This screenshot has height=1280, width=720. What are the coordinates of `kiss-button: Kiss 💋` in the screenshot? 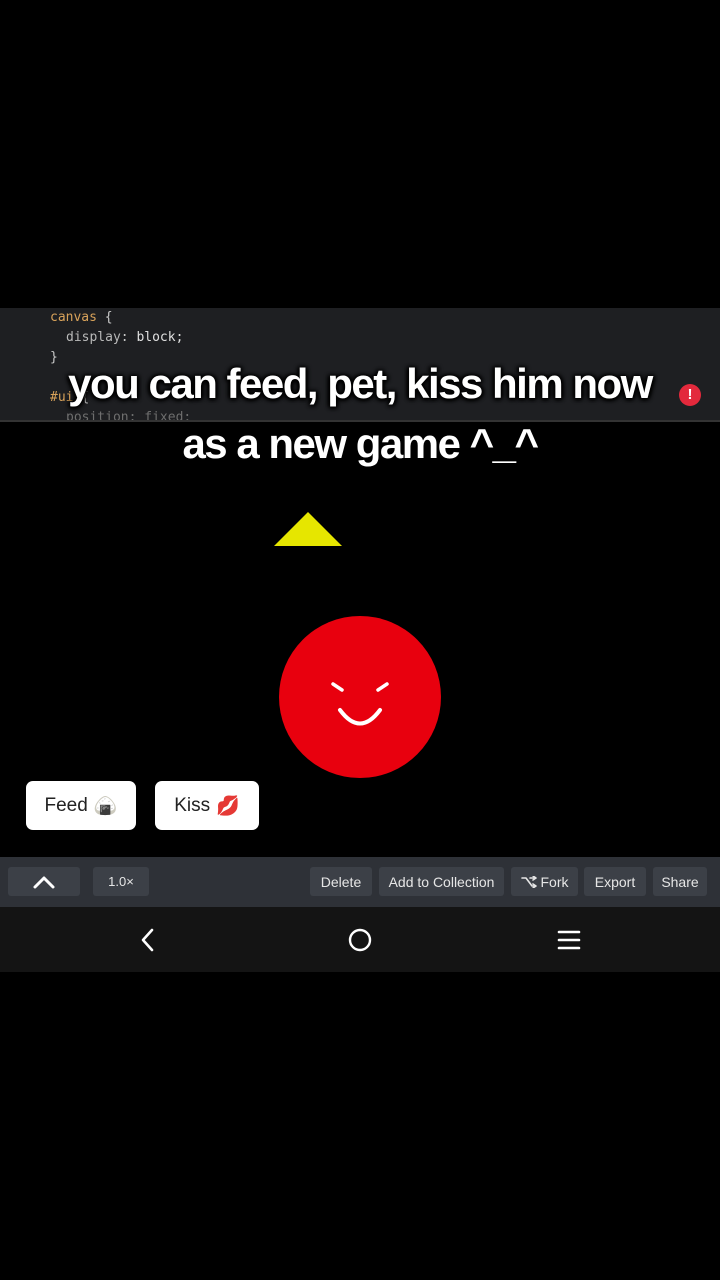 It's located at (207, 805).